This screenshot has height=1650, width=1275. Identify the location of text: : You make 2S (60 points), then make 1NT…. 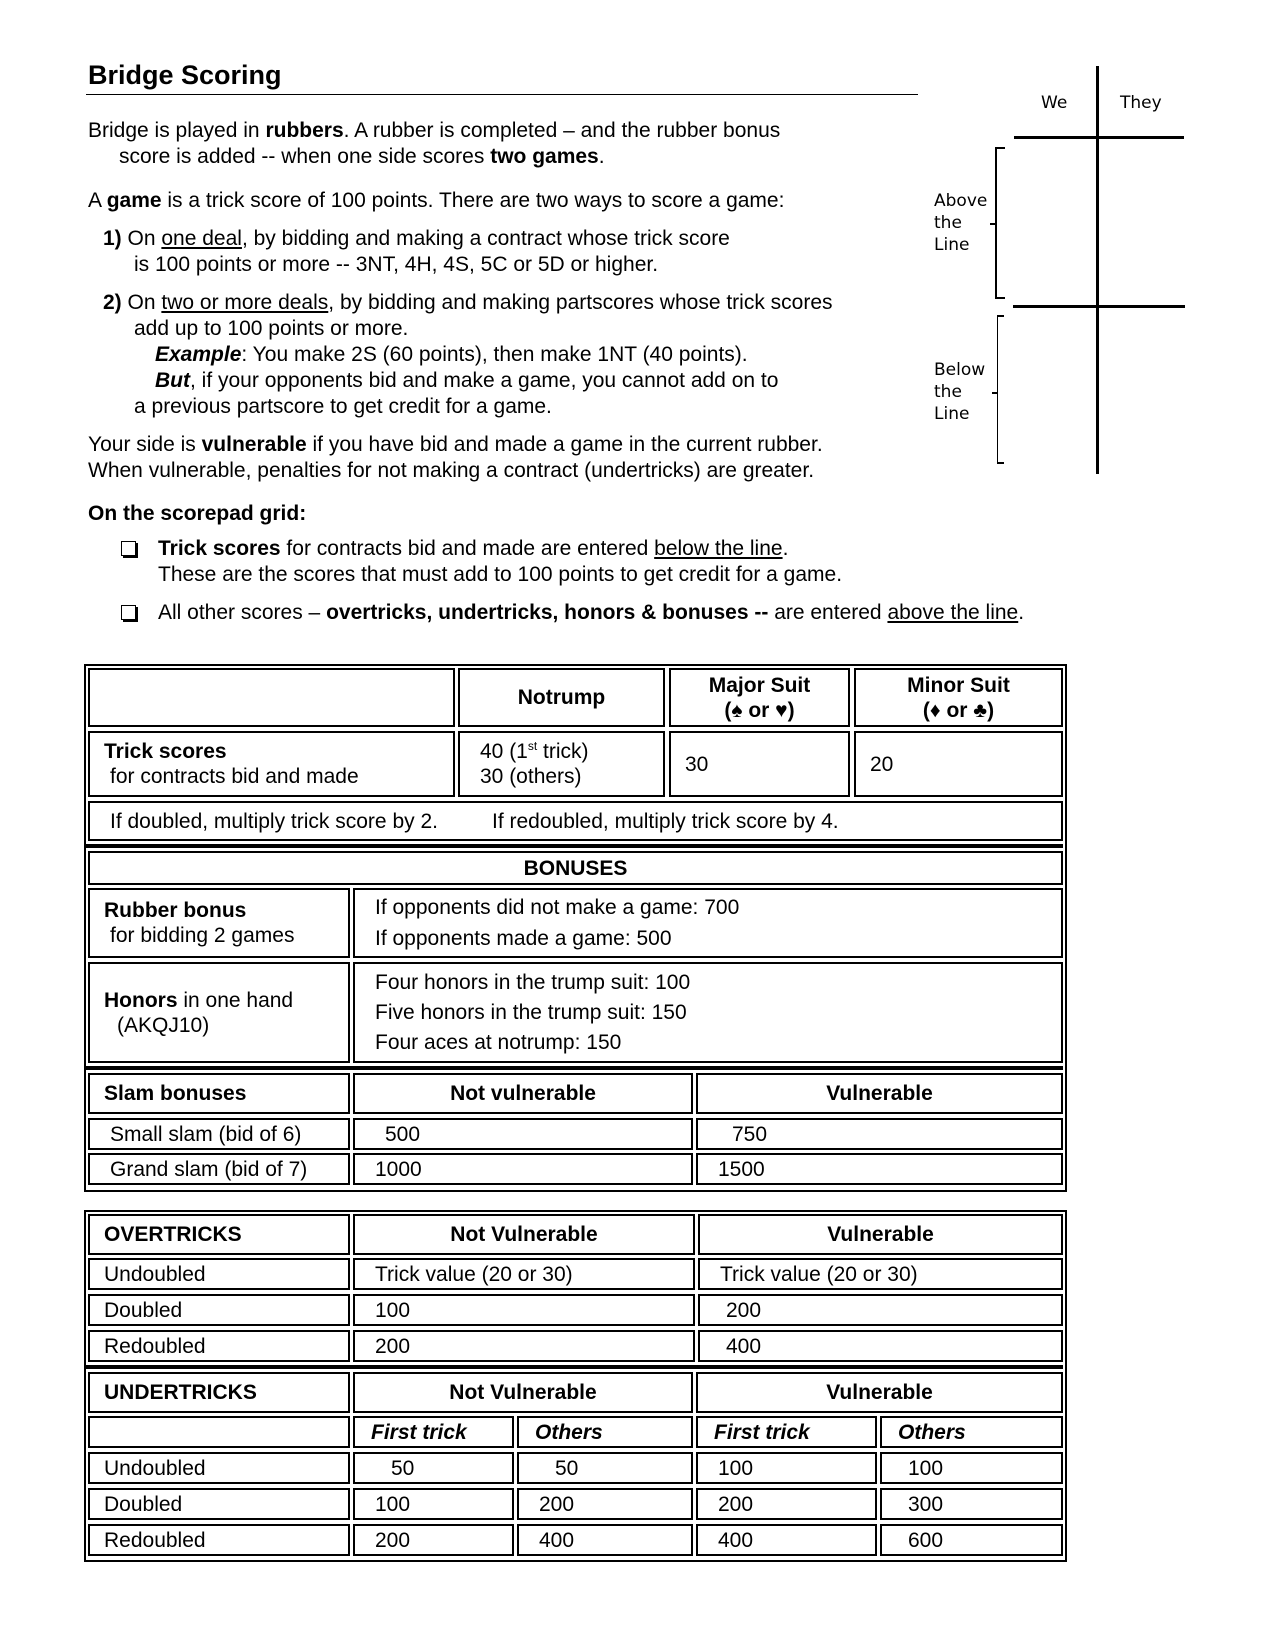
(494, 354).